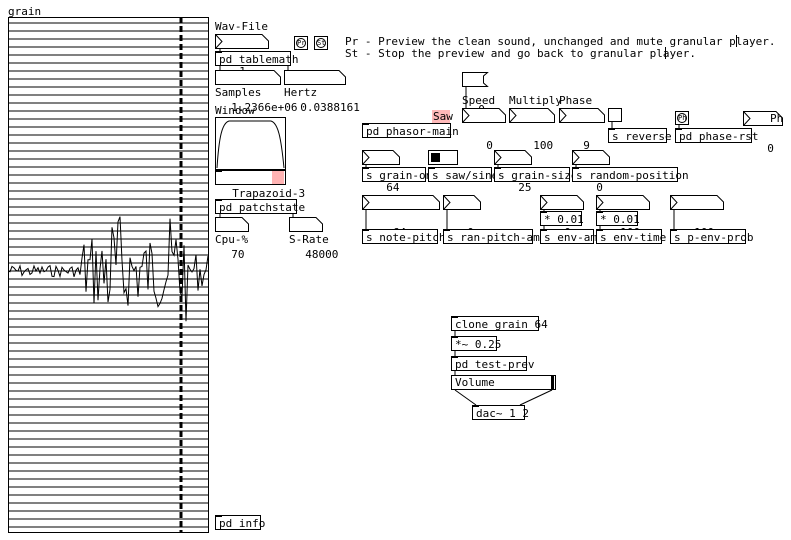 The width and height of the screenshot is (791, 540). I want to click on wavfile-number: 1, so click(242, 56).